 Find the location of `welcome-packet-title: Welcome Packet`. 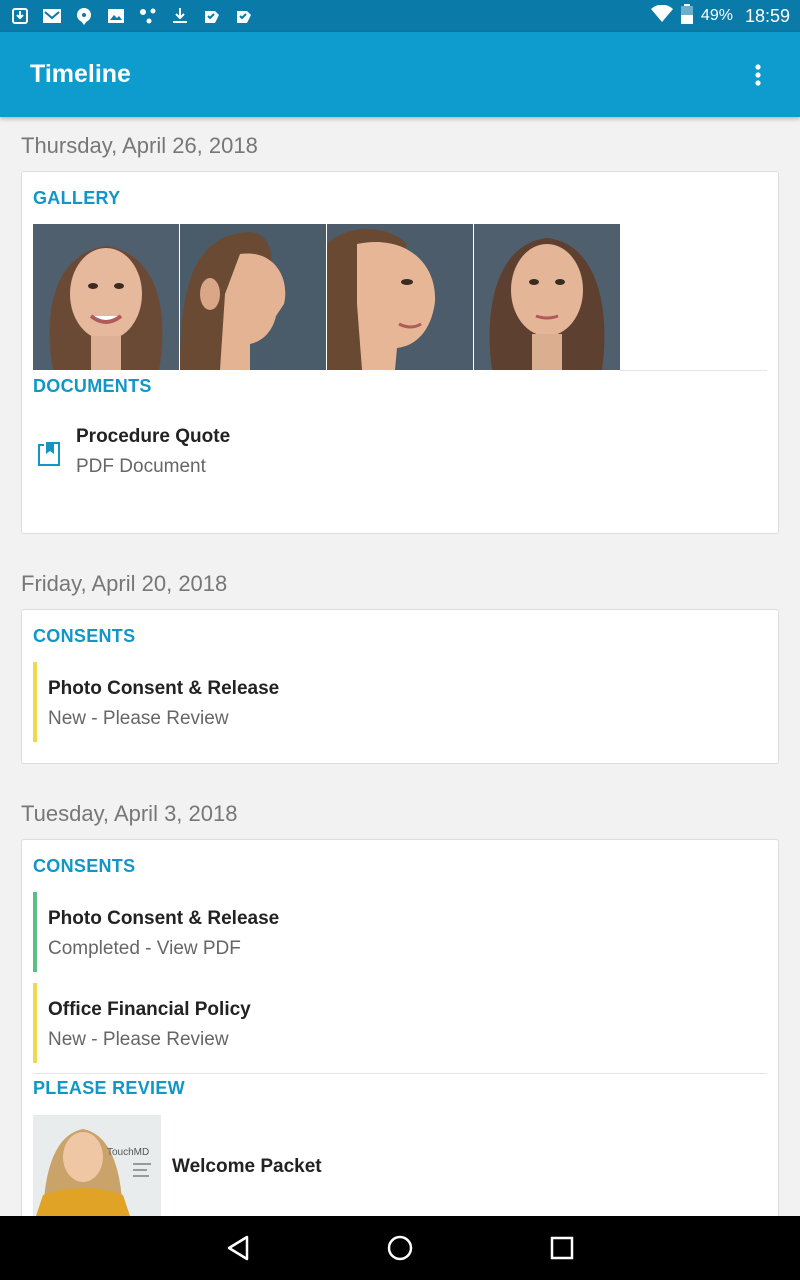

welcome-packet-title: Welcome Packet is located at coordinates (247, 1167).